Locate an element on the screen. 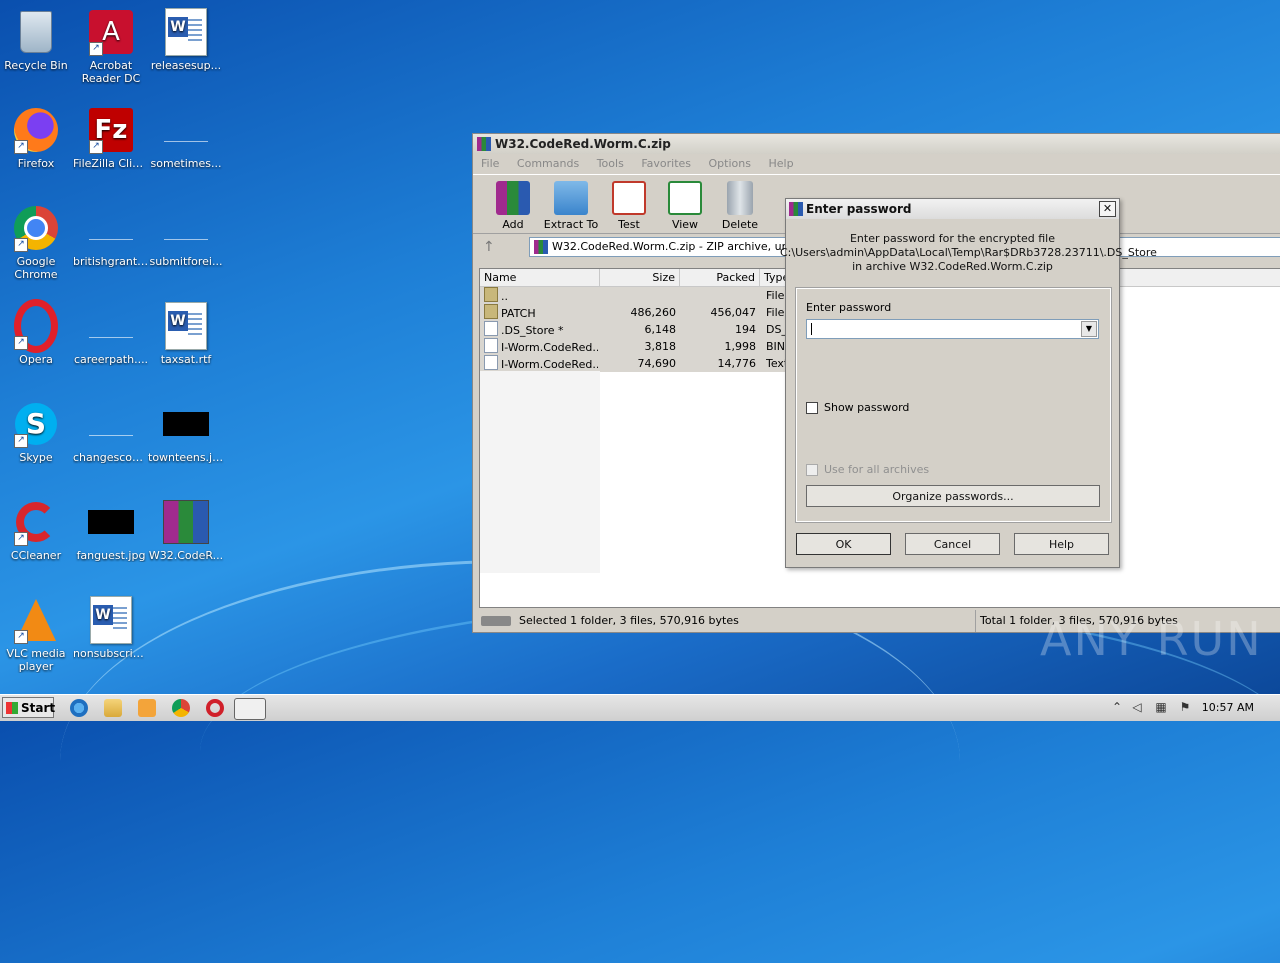  toolbar-delete-button: Delete is located at coordinates (740, 206).